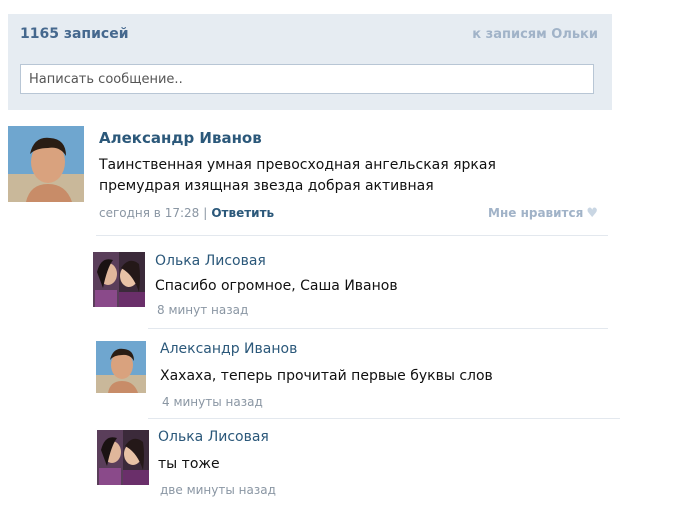 Image resolution: width=680 pixels, height=528 pixels. What do you see at coordinates (592, 213) in the screenshot?
I see `heart-icon: ♥` at bounding box center [592, 213].